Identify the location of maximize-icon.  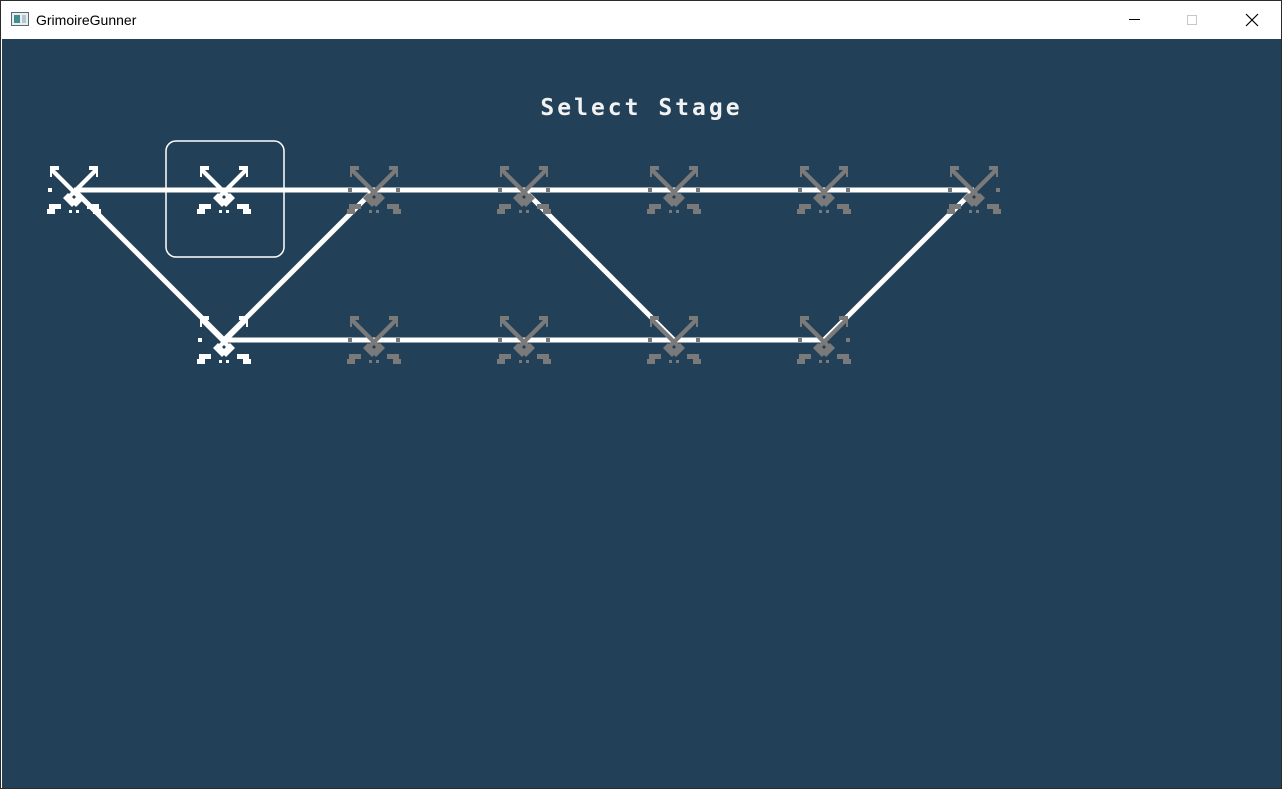
(1191, 19).